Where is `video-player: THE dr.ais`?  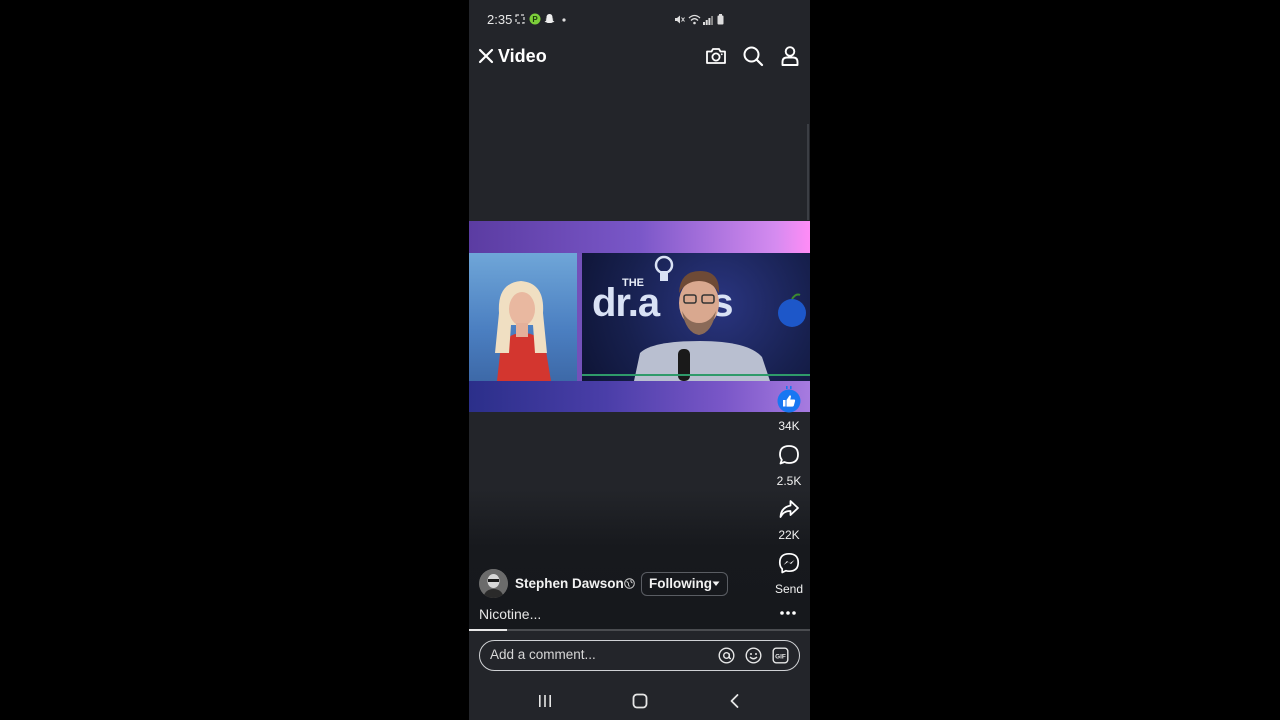 video-player: THE dr.ais is located at coordinates (639, 316).